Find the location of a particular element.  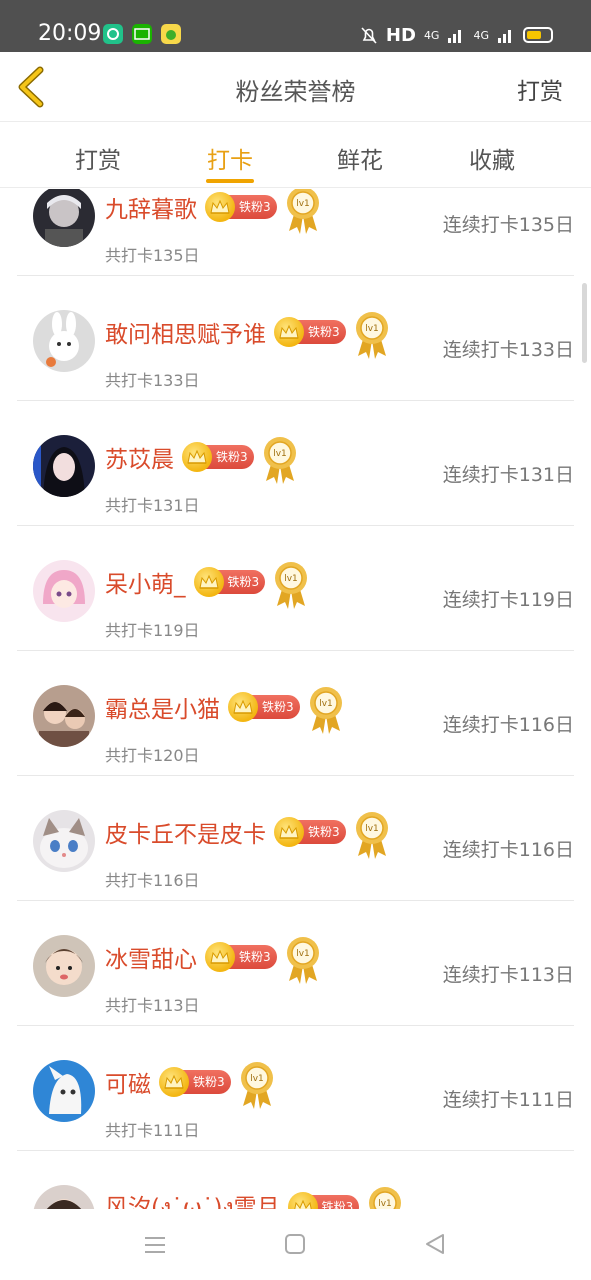

ranking-row: 皮卡丘不是皮卡 铁粉3 lv1 共打卡116日 连续打卡116日 is located at coordinates (295, 838).